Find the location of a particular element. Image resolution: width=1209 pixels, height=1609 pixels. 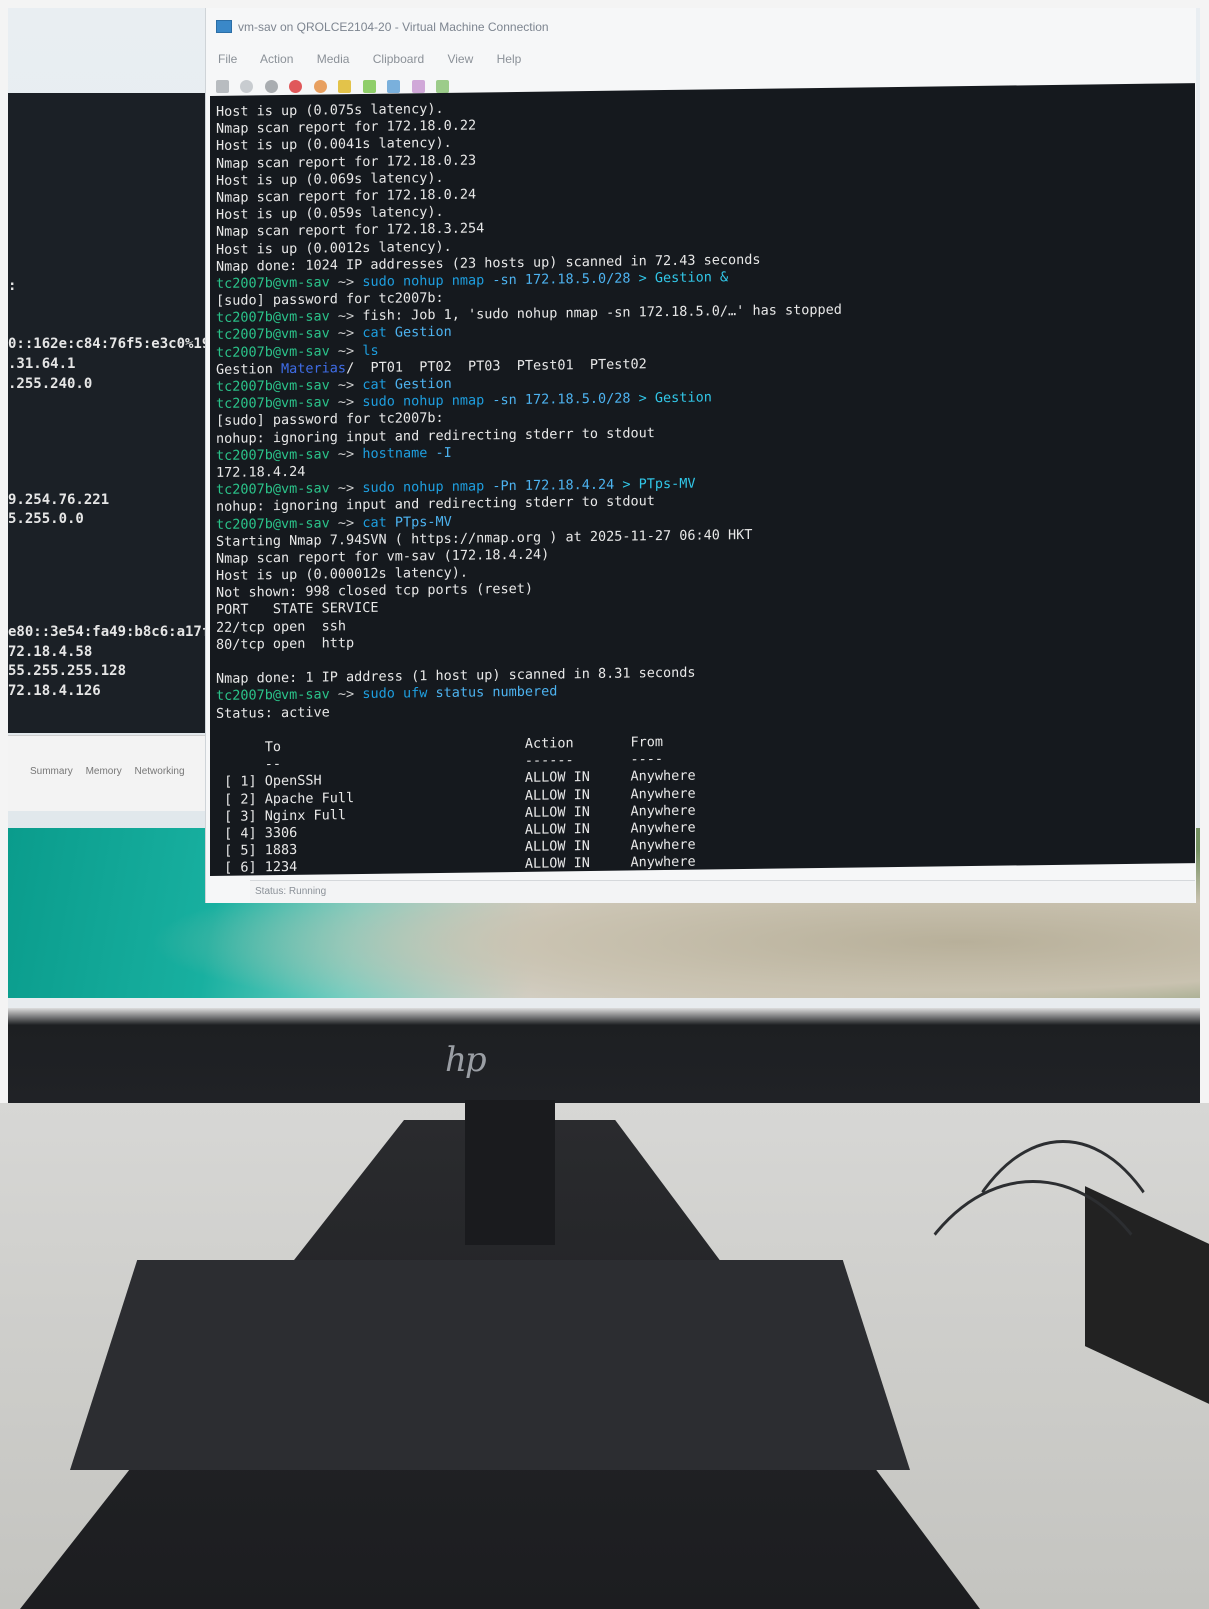

command-args: status numbered is located at coordinates (492, 692).